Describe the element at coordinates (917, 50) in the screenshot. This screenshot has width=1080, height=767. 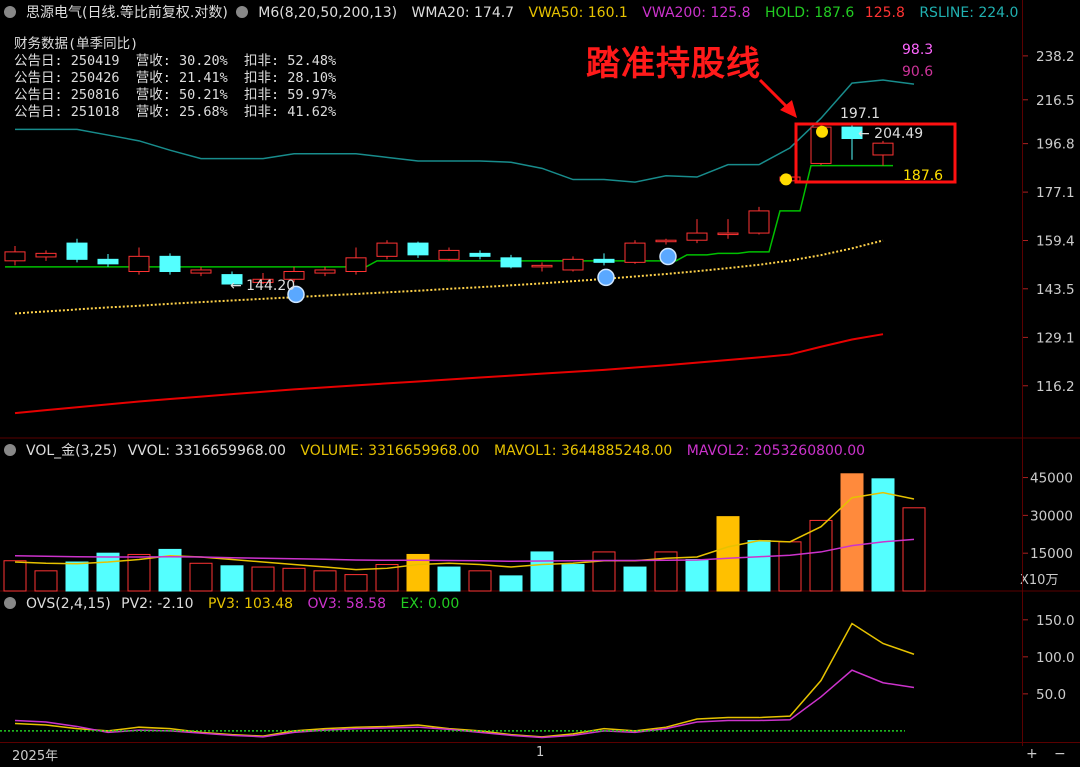
I see `rs-label-a: 98.3` at that location.